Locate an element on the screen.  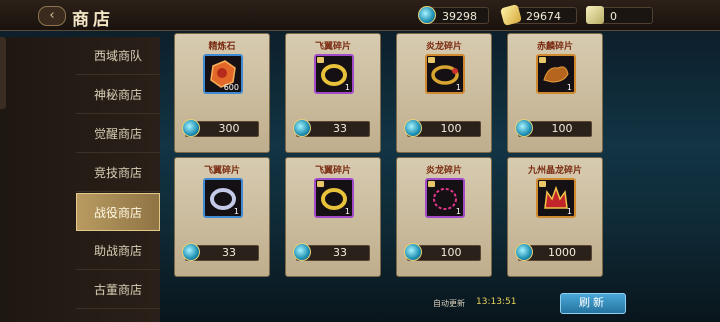
scroll-value: 0 is located at coordinates (613, 16).